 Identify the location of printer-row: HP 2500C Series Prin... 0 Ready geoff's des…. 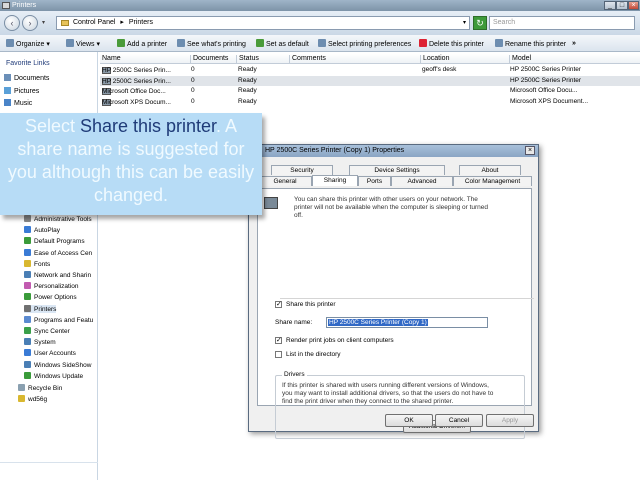
(370, 70).